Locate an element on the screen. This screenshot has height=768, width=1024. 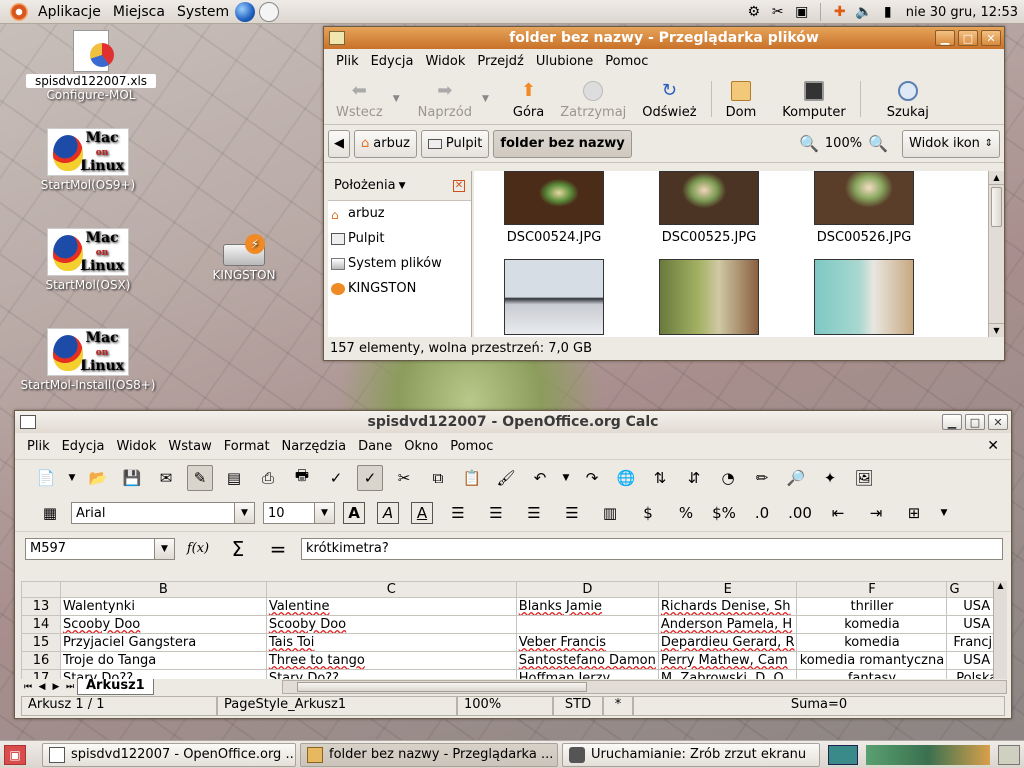
spellcheck-icon: ✓ is located at coordinates (336, 478).